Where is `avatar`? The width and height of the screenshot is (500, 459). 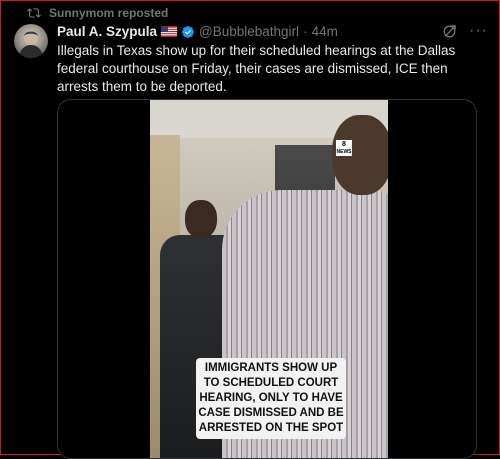 avatar is located at coordinates (31, 41).